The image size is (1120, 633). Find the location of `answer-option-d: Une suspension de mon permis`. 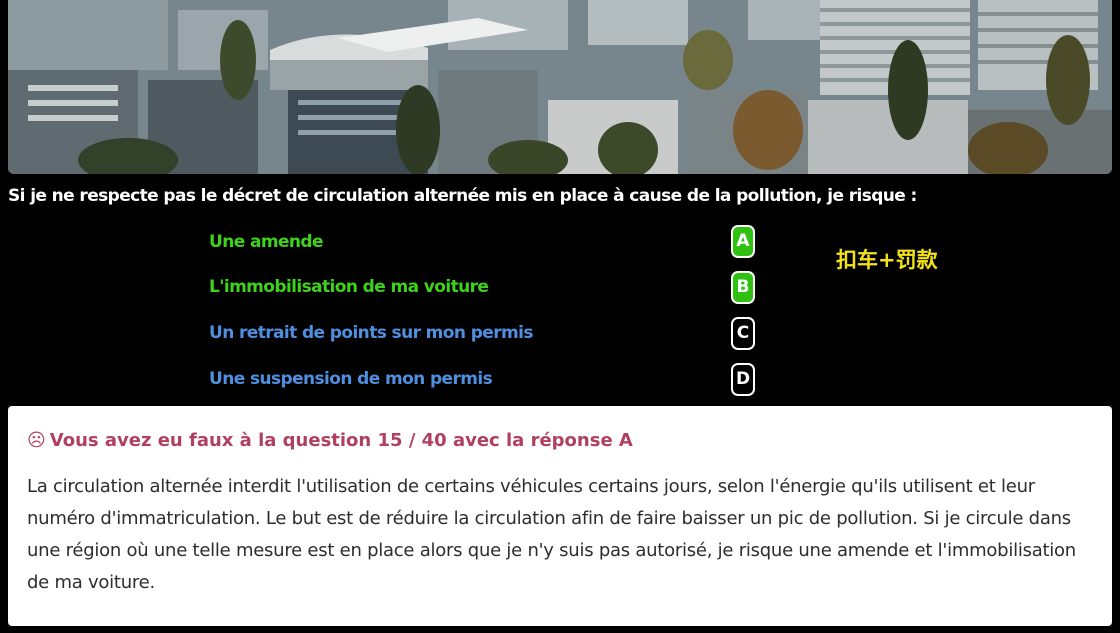

answer-option-d: Une suspension de mon permis is located at coordinates (351, 379).